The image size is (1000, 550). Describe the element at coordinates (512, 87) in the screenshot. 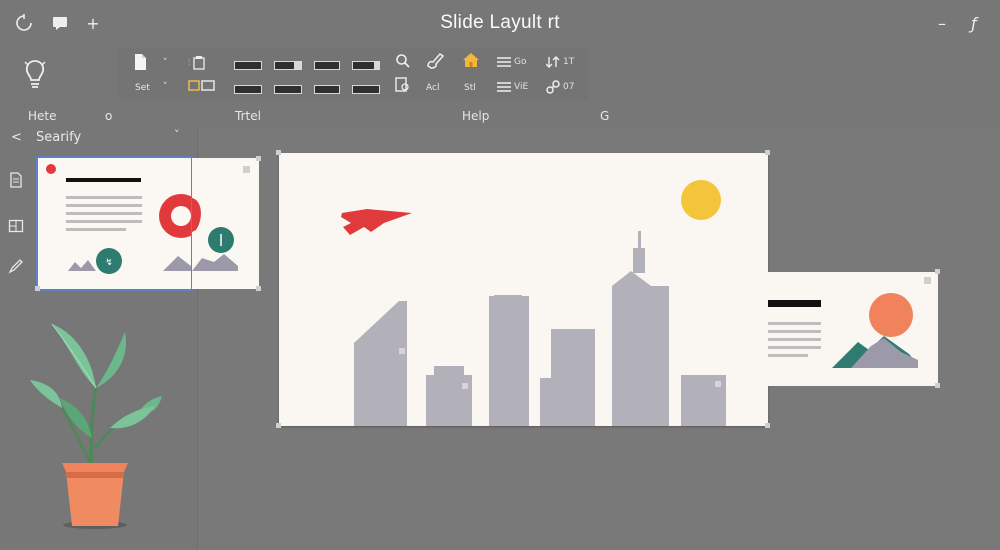

I see `list-icon: ViE` at that location.